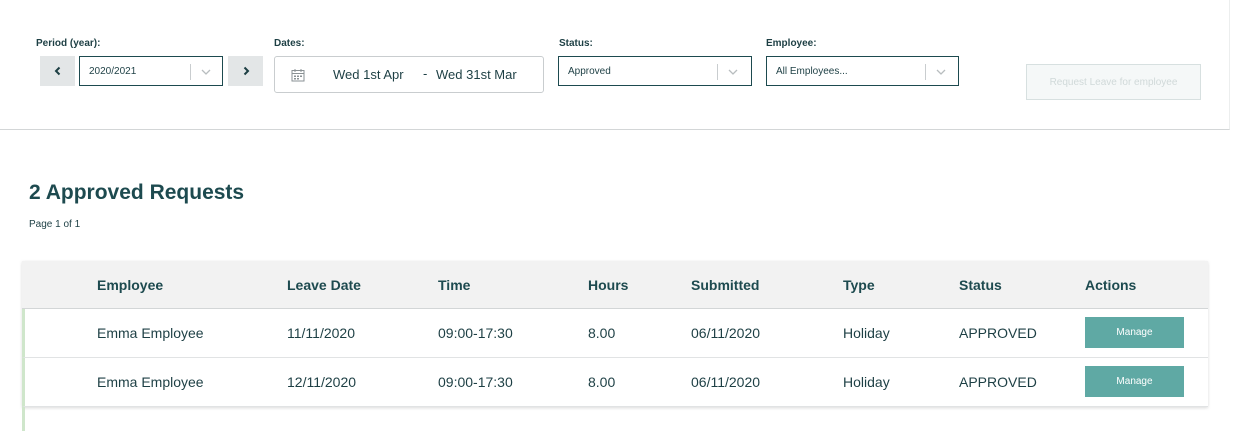 Image resolution: width=1233 pixels, height=431 pixels. I want to click on dates-label: Dates:, so click(289, 43).